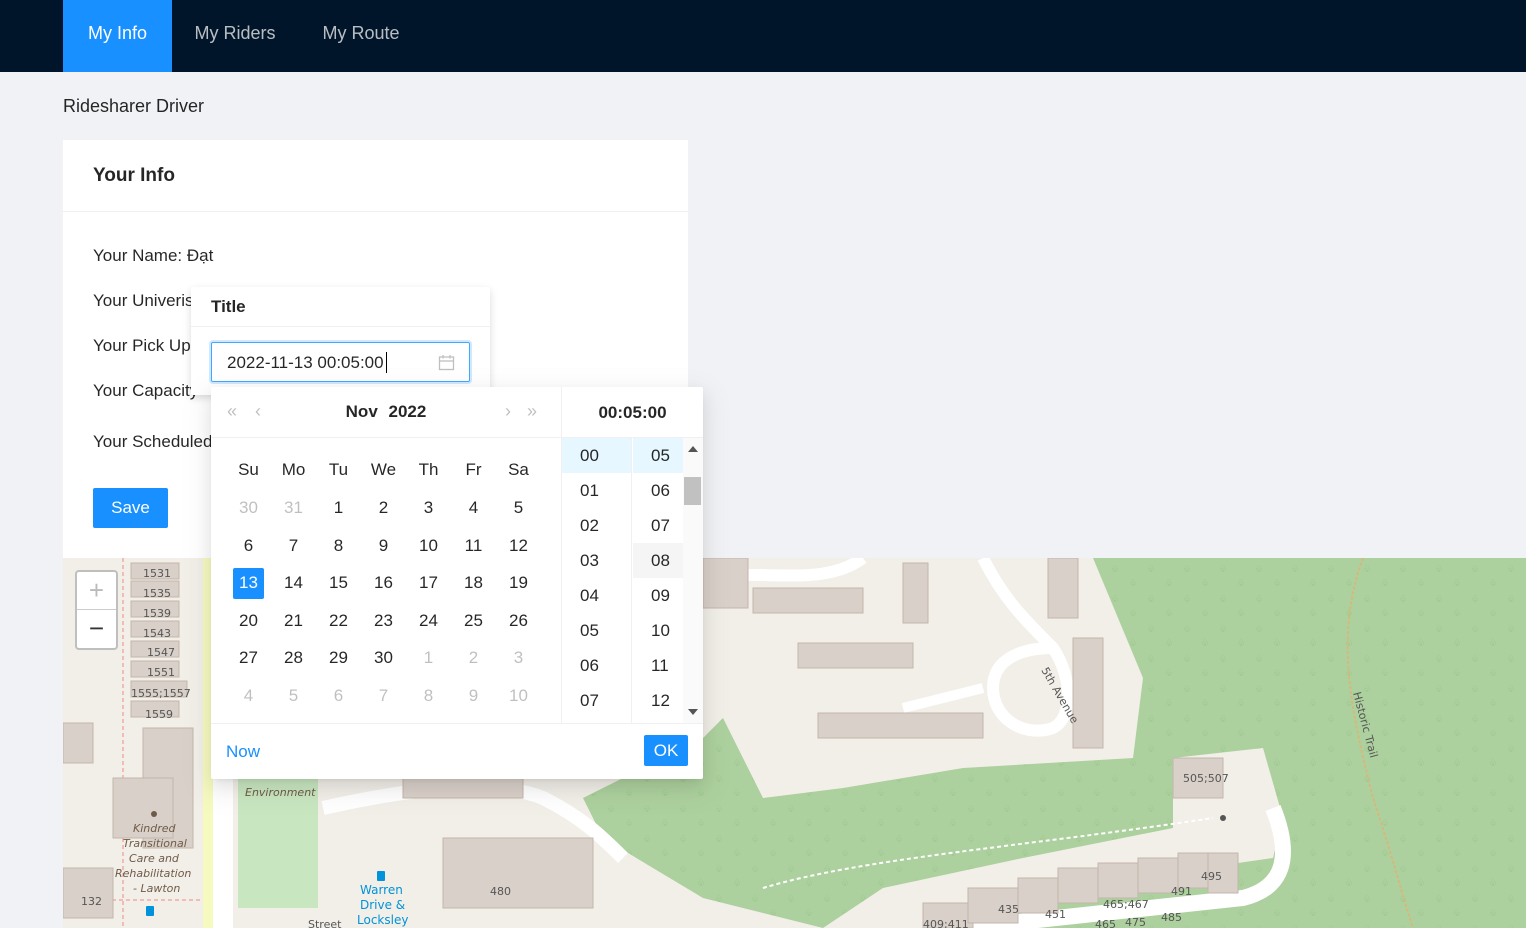 The width and height of the screenshot is (1526, 928). I want to click on day-cell: 28, so click(293, 658).